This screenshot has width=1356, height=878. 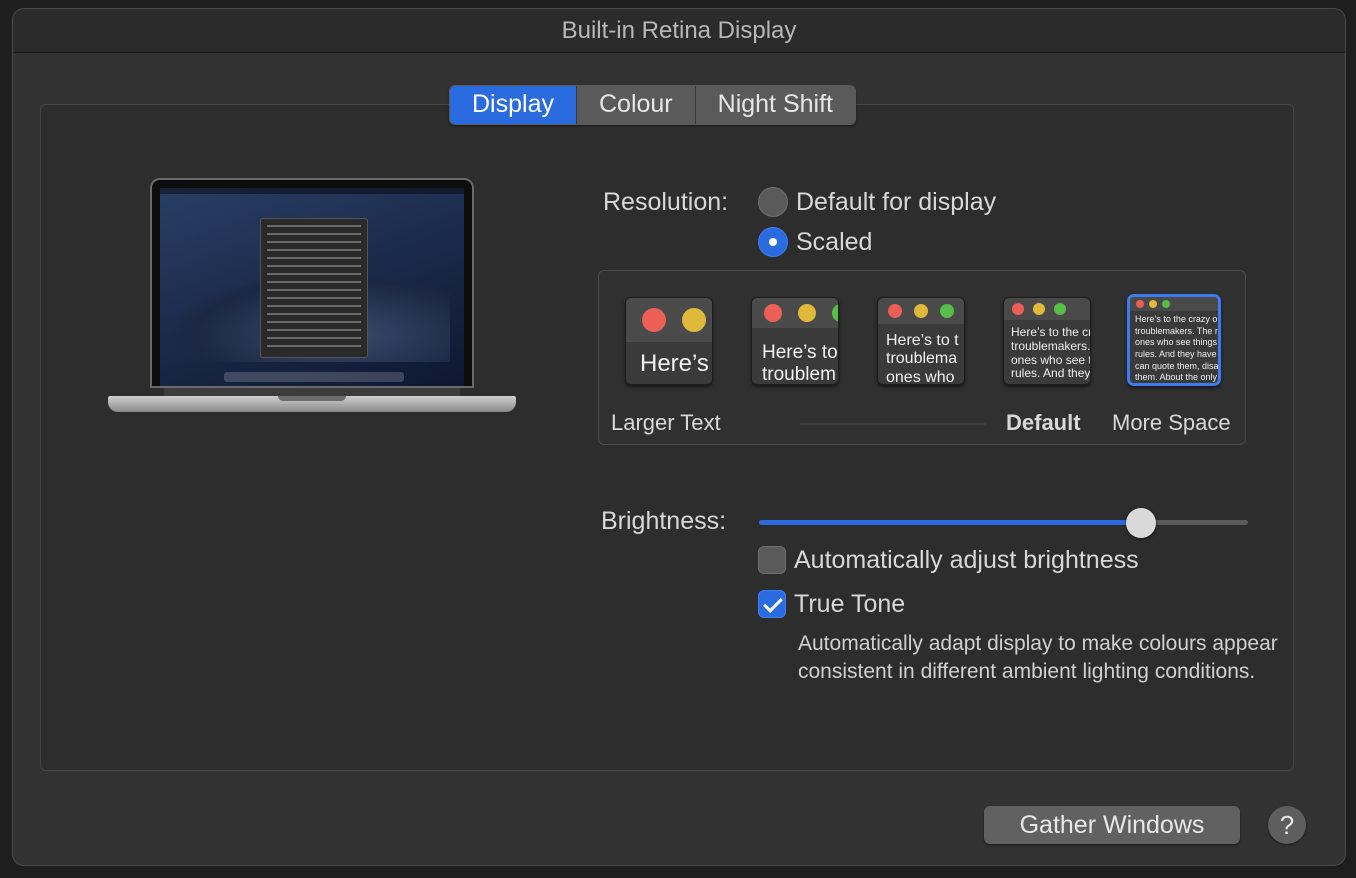 What do you see at coordinates (674, 363) in the screenshot?
I see `preview-text: Here’s` at bounding box center [674, 363].